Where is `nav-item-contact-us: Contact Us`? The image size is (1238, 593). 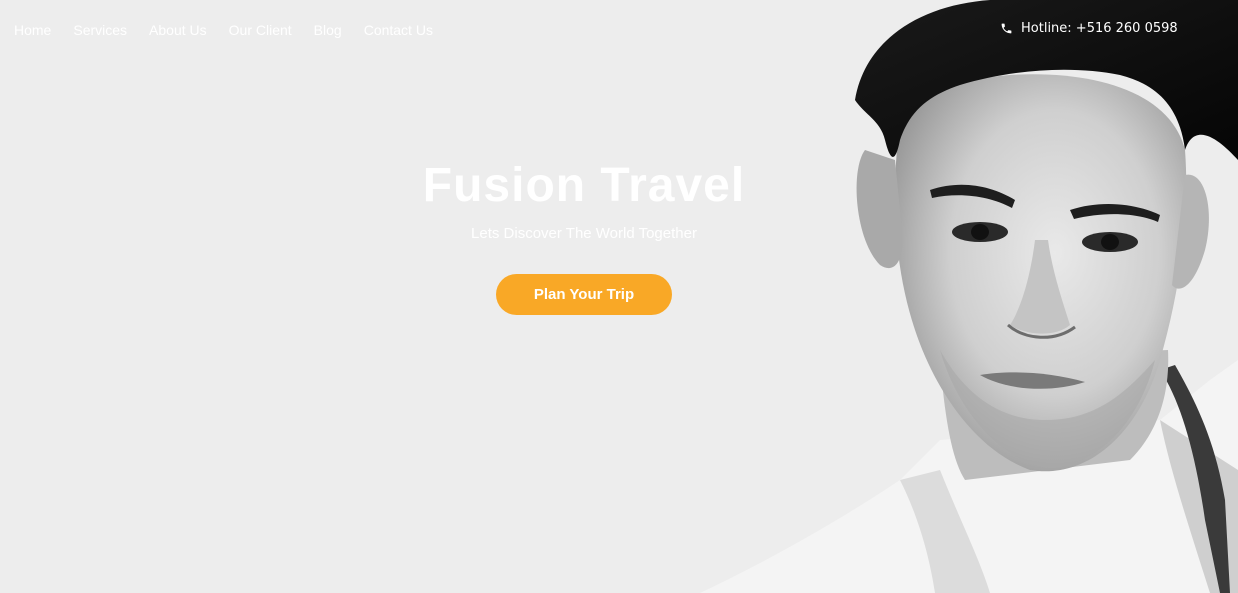 nav-item-contact-us: Contact Us is located at coordinates (398, 30).